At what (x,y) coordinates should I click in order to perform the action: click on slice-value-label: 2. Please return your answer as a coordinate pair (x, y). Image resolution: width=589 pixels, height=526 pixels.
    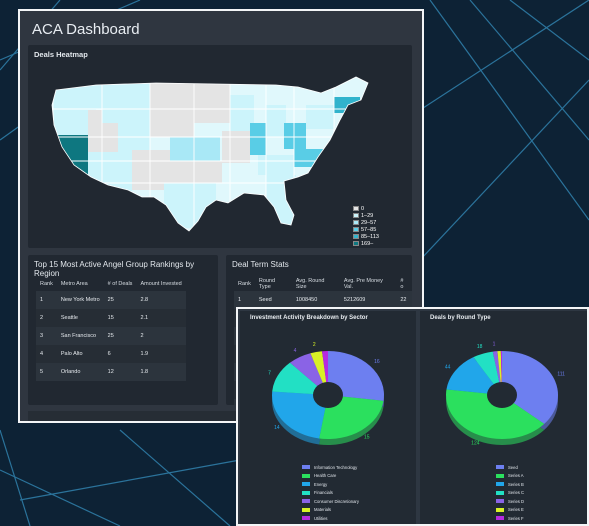
    Looking at the image, I should click on (314, 345).